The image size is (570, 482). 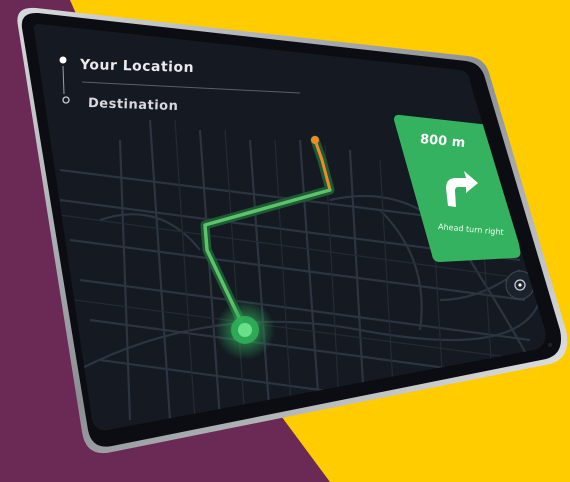 I want to click on turn-instruction: Ahead turn right, so click(x=471, y=229).